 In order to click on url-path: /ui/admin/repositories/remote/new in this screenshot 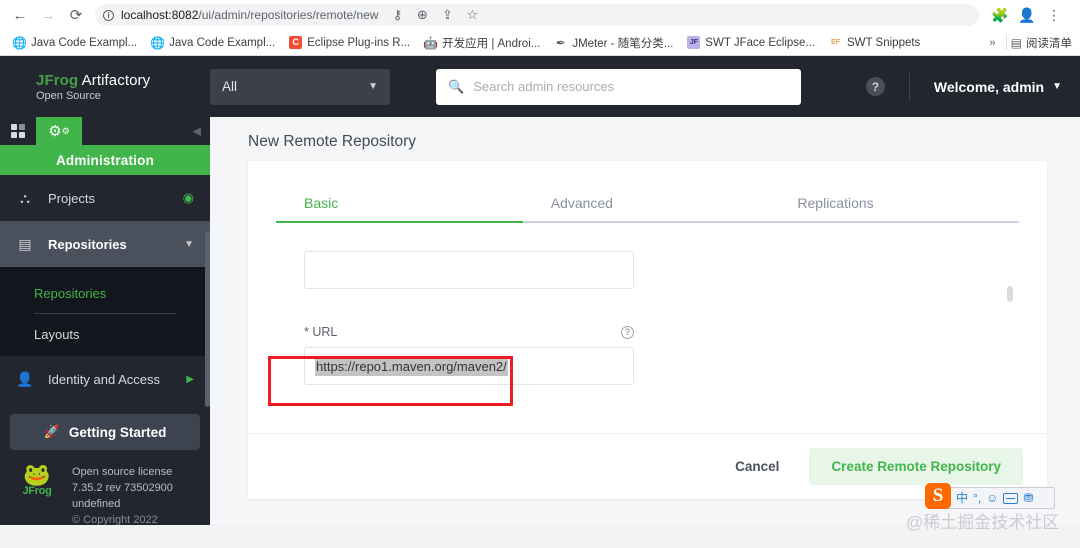, I will do `click(288, 15)`.